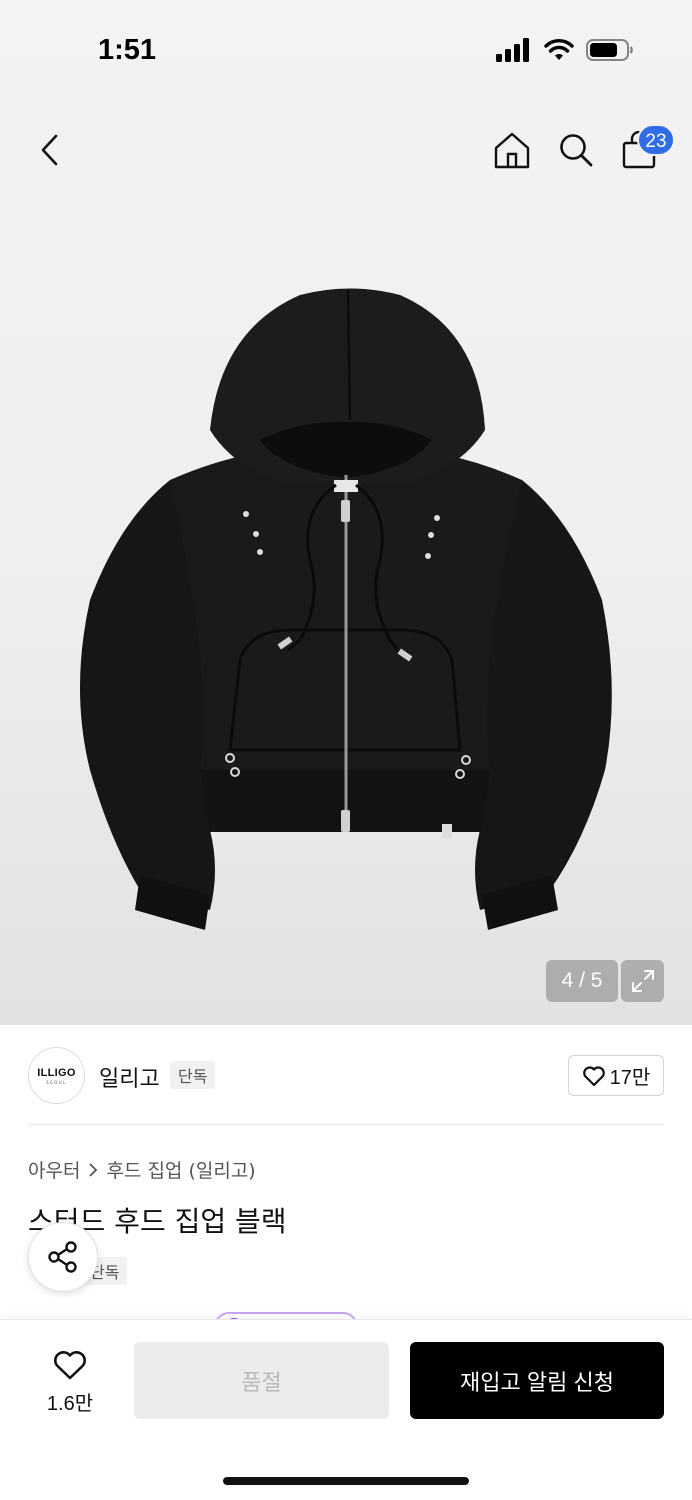 This screenshot has width=692, height=1500. I want to click on brand-logo: ILLIGO SEOUL, so click(56, 1075).